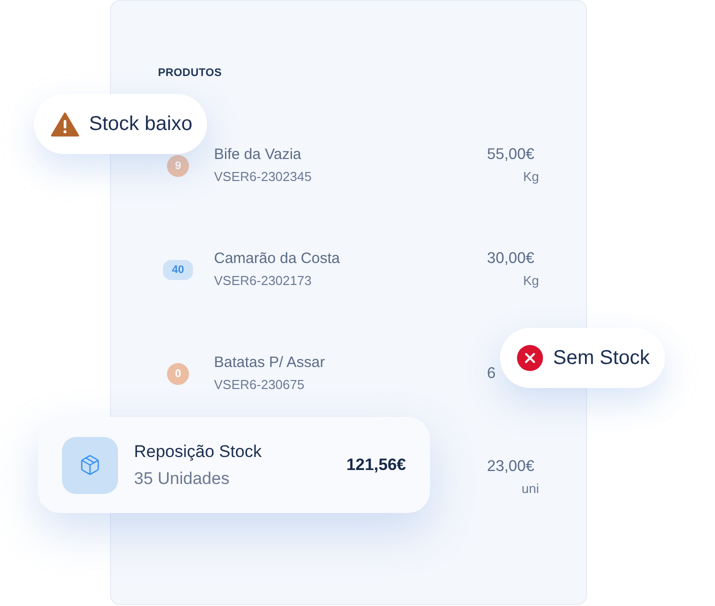 The width and height of the screenshot is (715, 606). Describe the element at coordinates (491, 374) in the screenshot. I see `price-text: 6` at that location.